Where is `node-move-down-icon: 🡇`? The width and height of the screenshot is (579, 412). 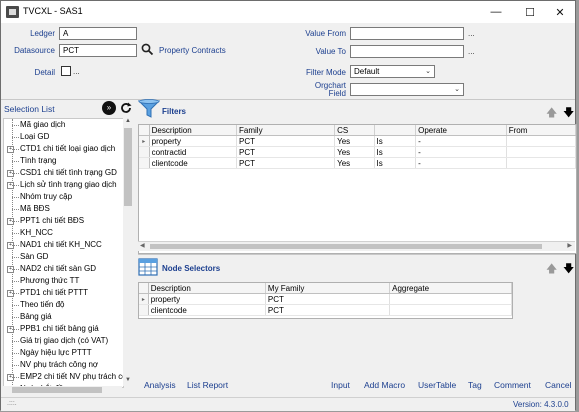
node-move-down-icon: 🡇 is located at coordinates (568, 269).